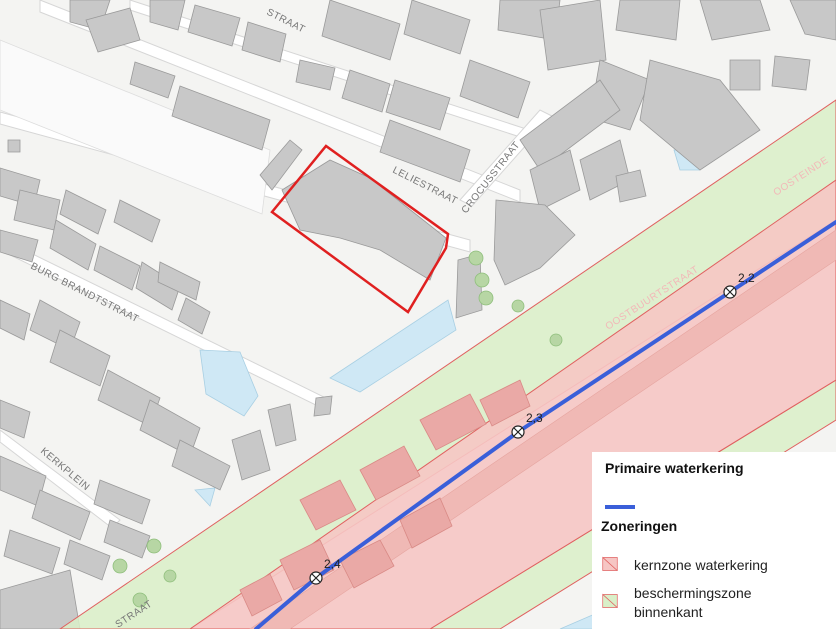 The image size is (836, 629). What do you see at coordinates (674, 468) in the screenshot?
I see `legend-title-primaire-waterkering: Primaire waterkering` at bounding box center [674, 468].